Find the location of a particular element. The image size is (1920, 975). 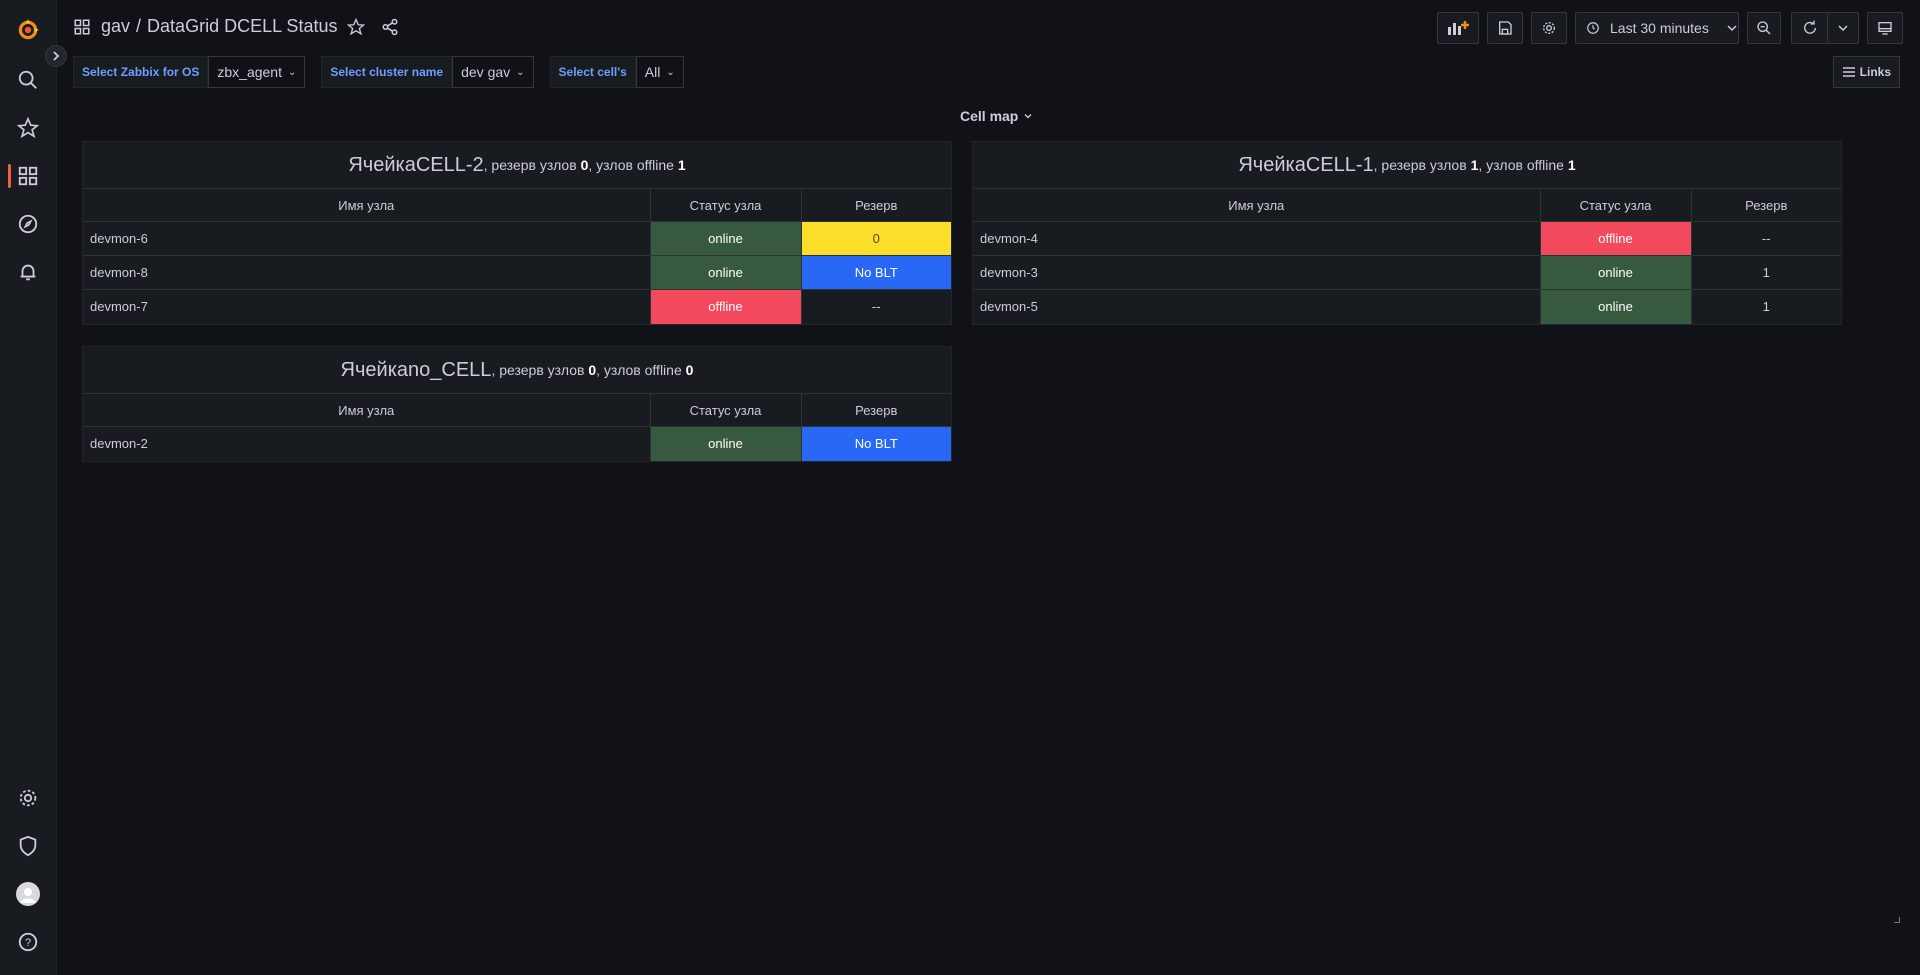

dashboard-settings-button is located at coordinates (1549, 28).